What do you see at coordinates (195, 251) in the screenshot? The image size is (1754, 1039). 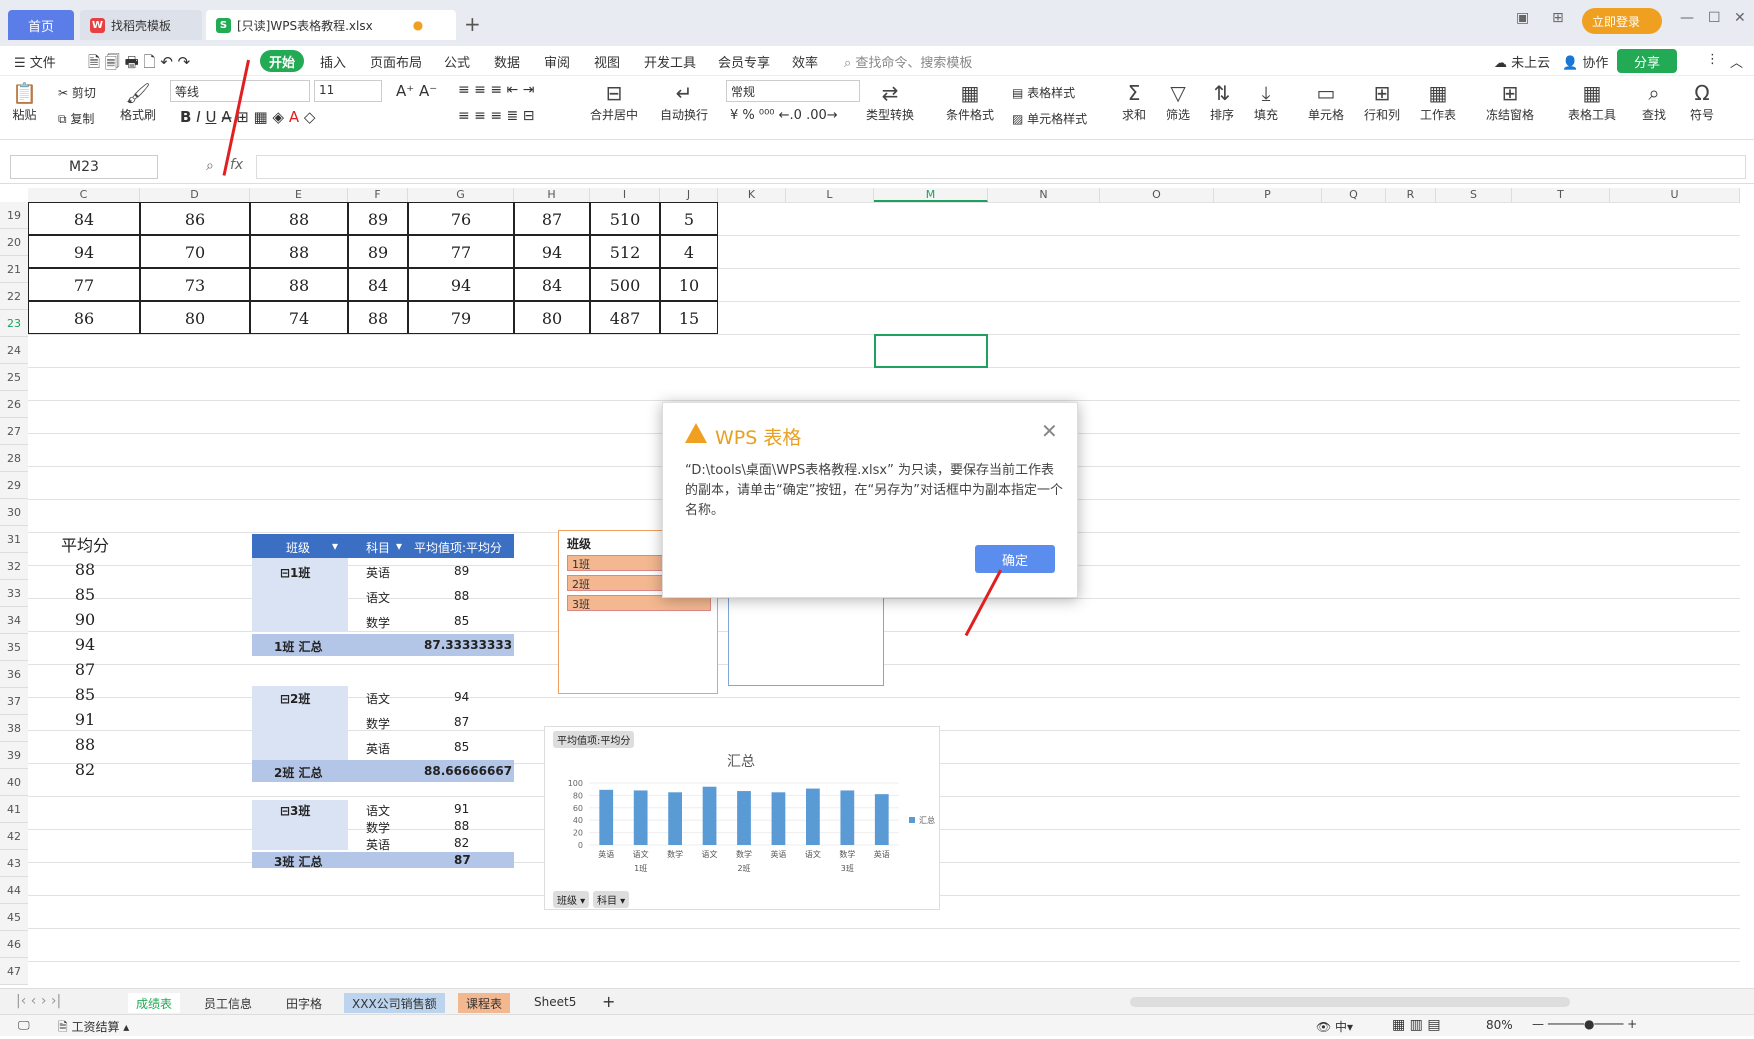 I see `table-cell: 70` at bounding box center [195, 251].